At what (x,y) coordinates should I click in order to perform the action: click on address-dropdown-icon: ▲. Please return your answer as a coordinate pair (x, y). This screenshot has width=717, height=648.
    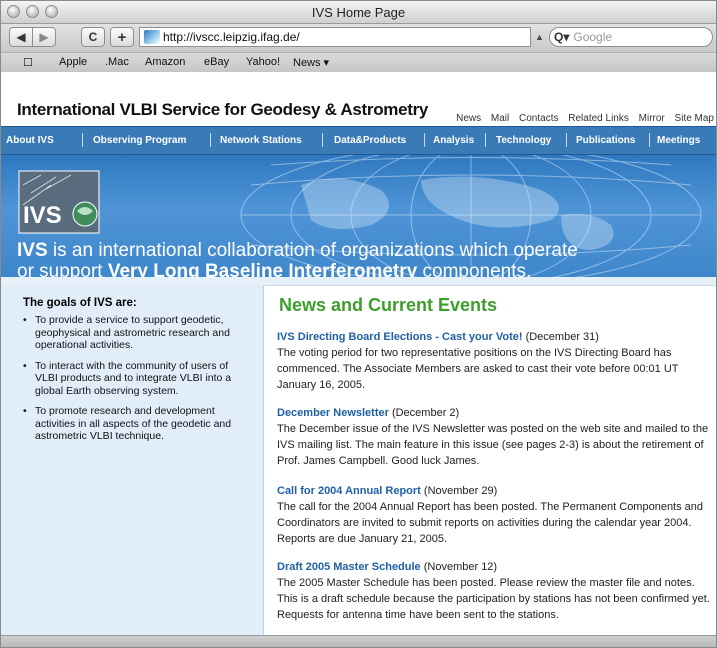
    Looking at the image, I should click on (539, 37).